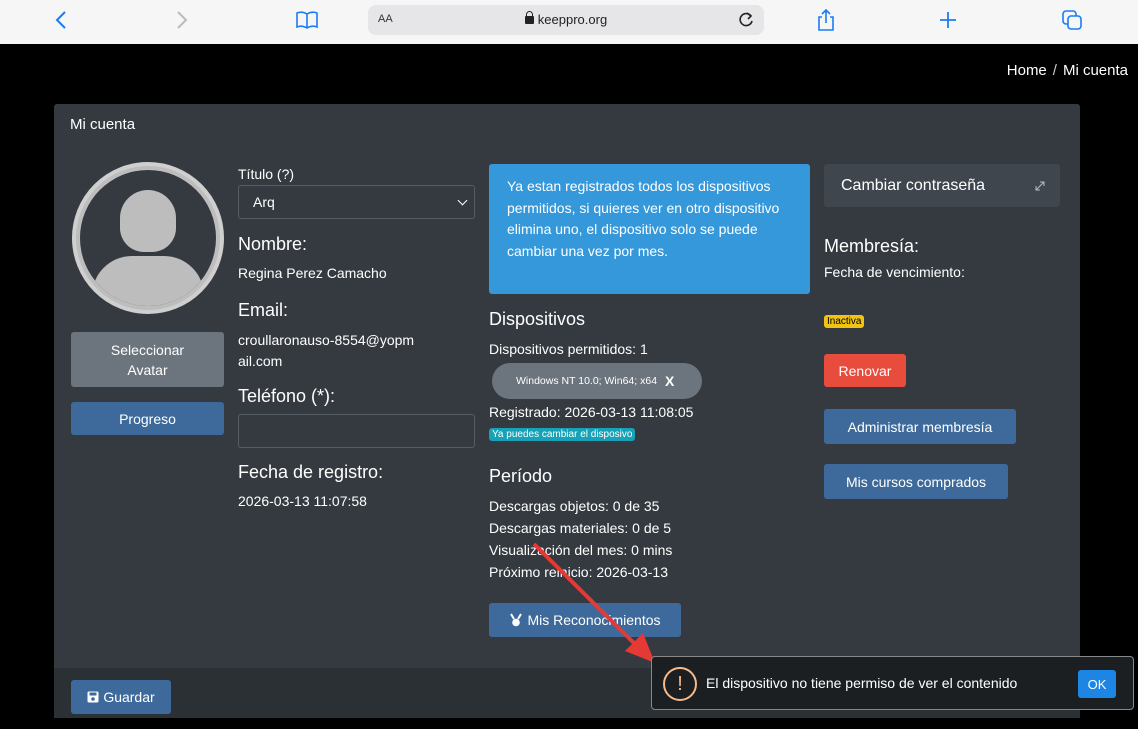 This screenshot has width=1138, height=729. What do you see at coordinates (572, 19) in the screenshot?
I see `url-text: keeppro.org` at bounding box center [572, 19].